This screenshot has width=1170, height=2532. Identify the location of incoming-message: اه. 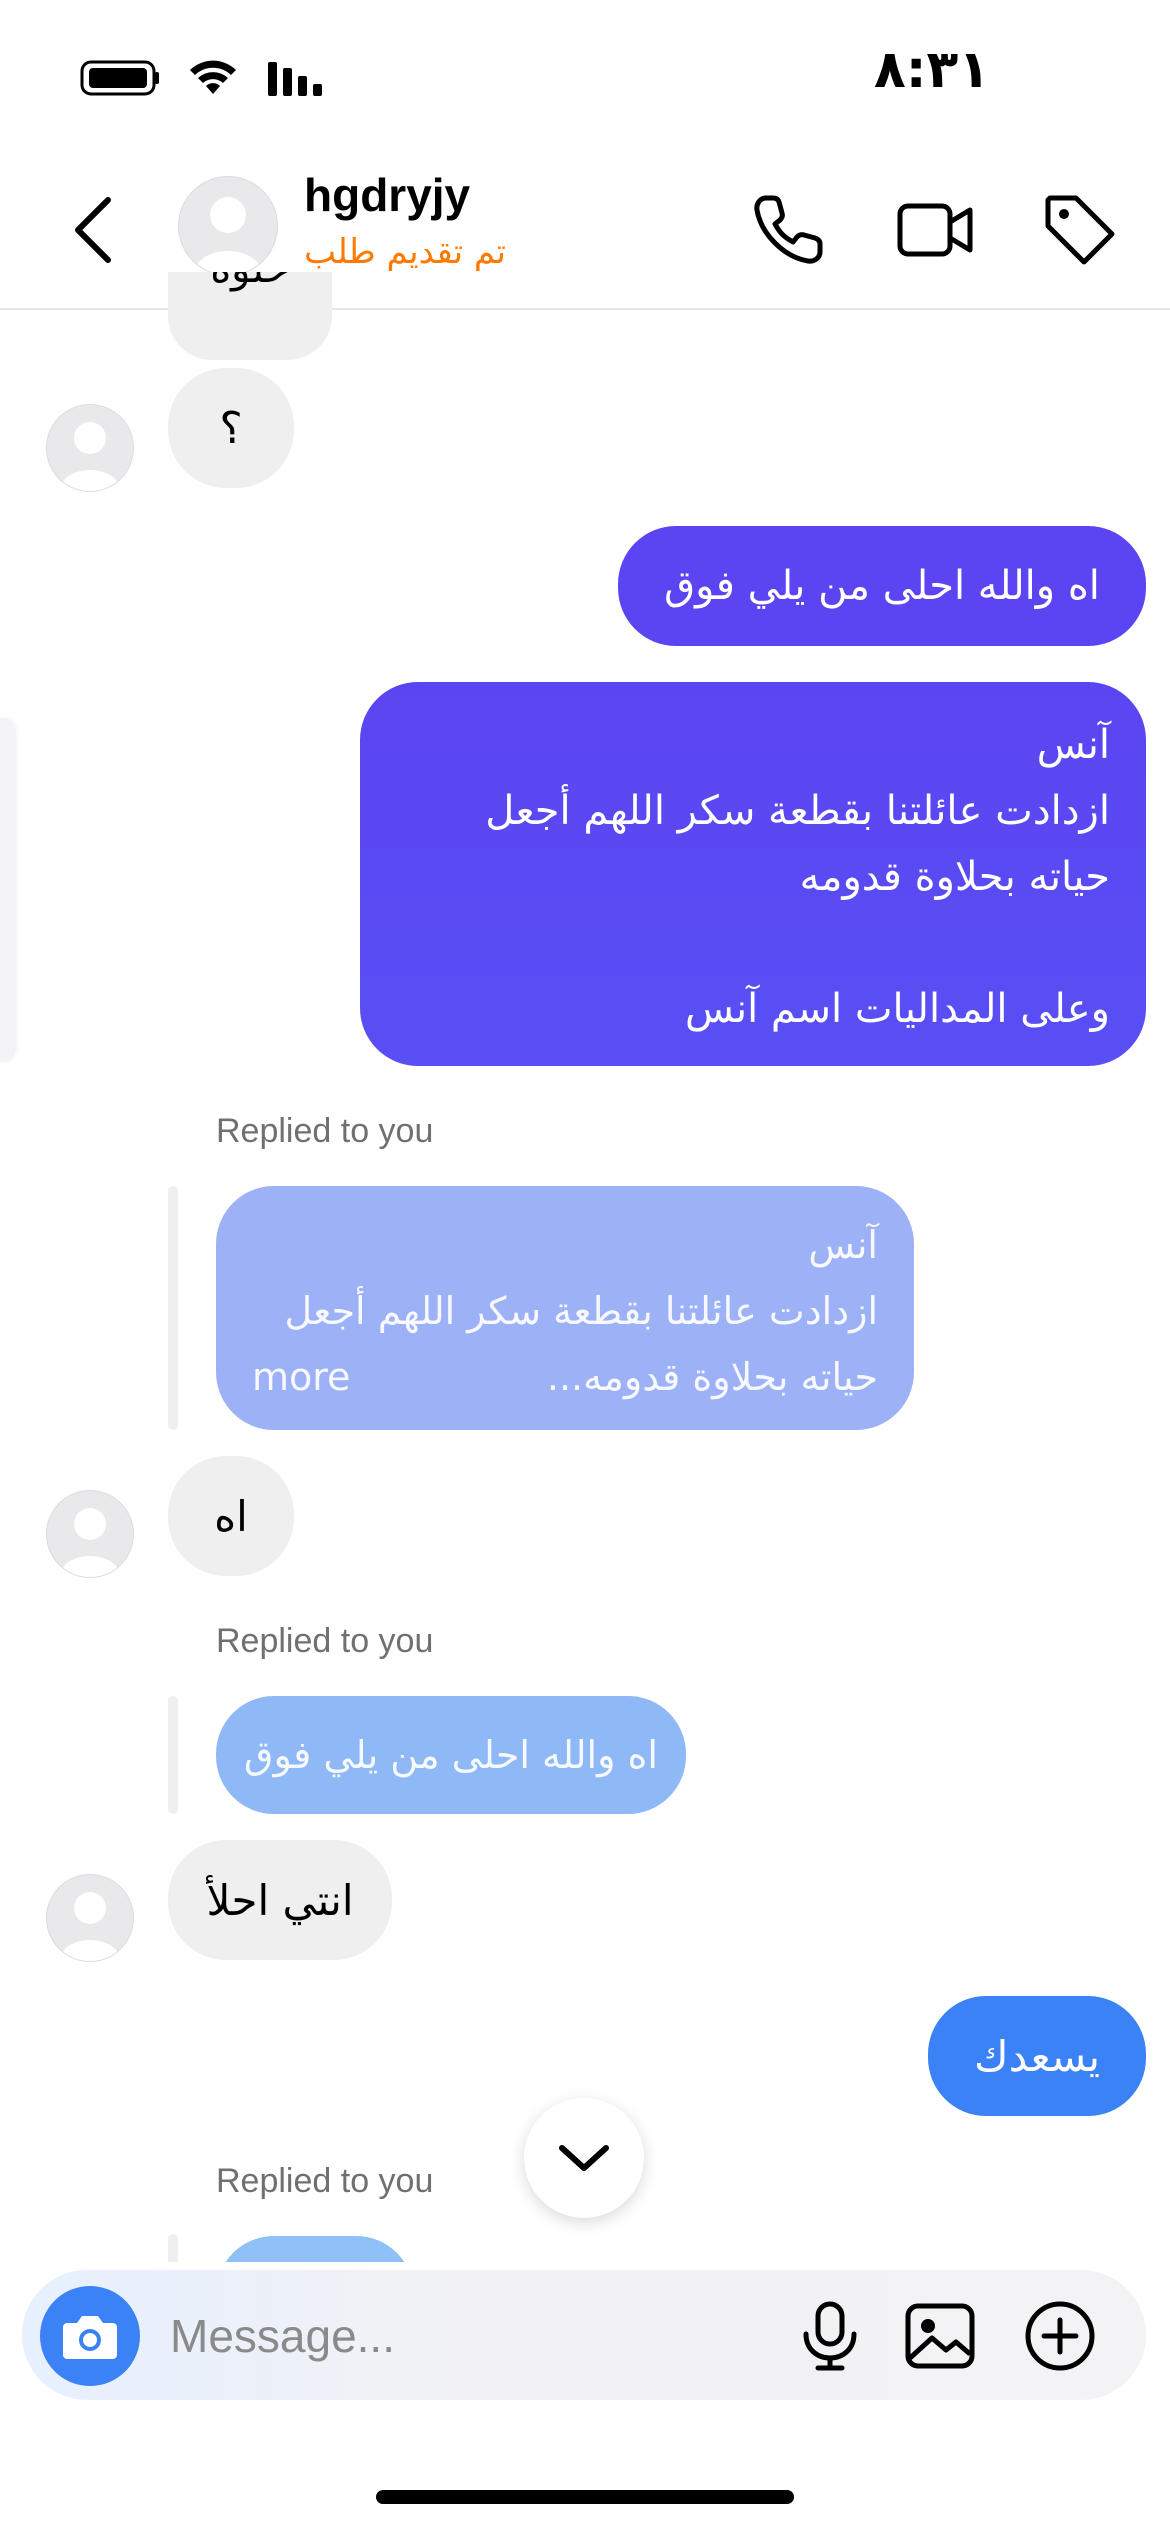
(231, 1516).